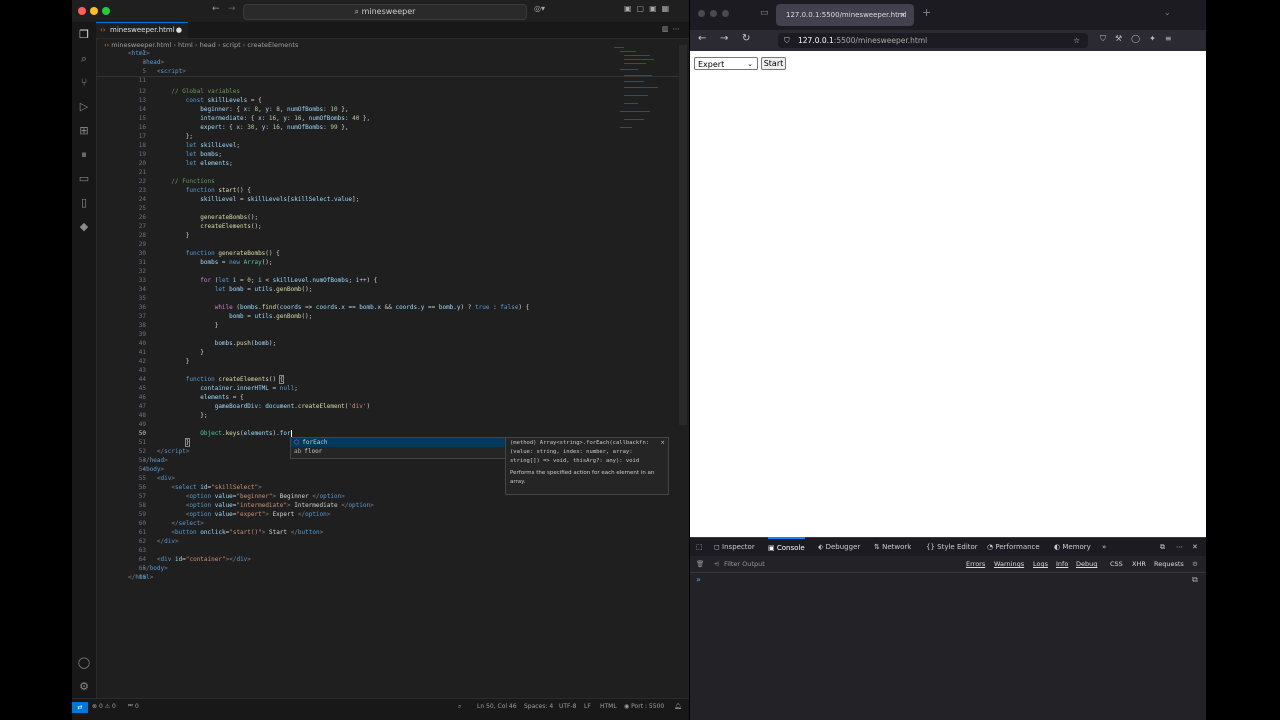 The width and height of the screenshot is (1280, 720). Describe the element at coordinates (1009, 564) in the screenshot. I see `filter-warnings: Warnings` at that location.